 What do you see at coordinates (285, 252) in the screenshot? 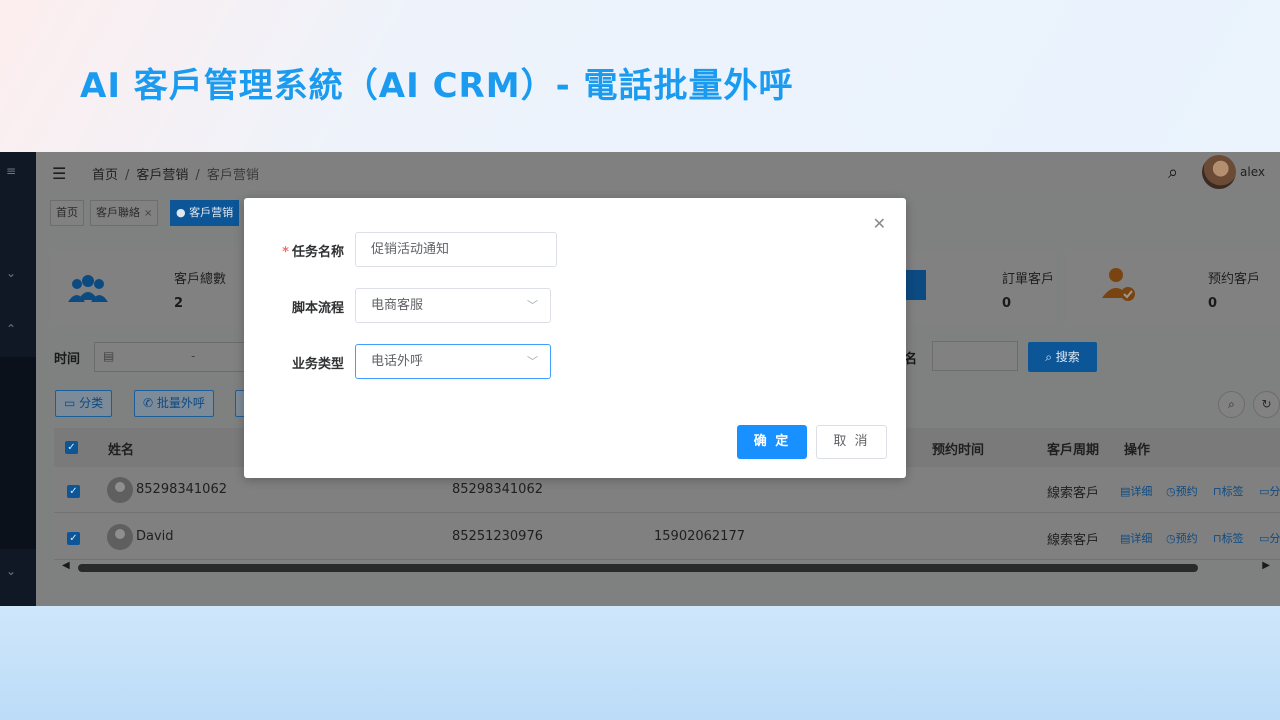
I see `required-mark: *` at bounding box center [285, 252].